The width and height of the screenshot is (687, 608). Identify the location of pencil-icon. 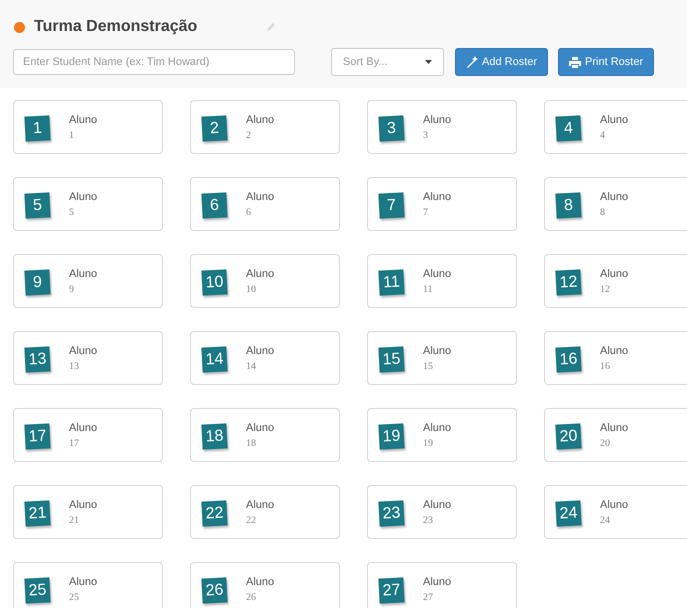
(271, 27).